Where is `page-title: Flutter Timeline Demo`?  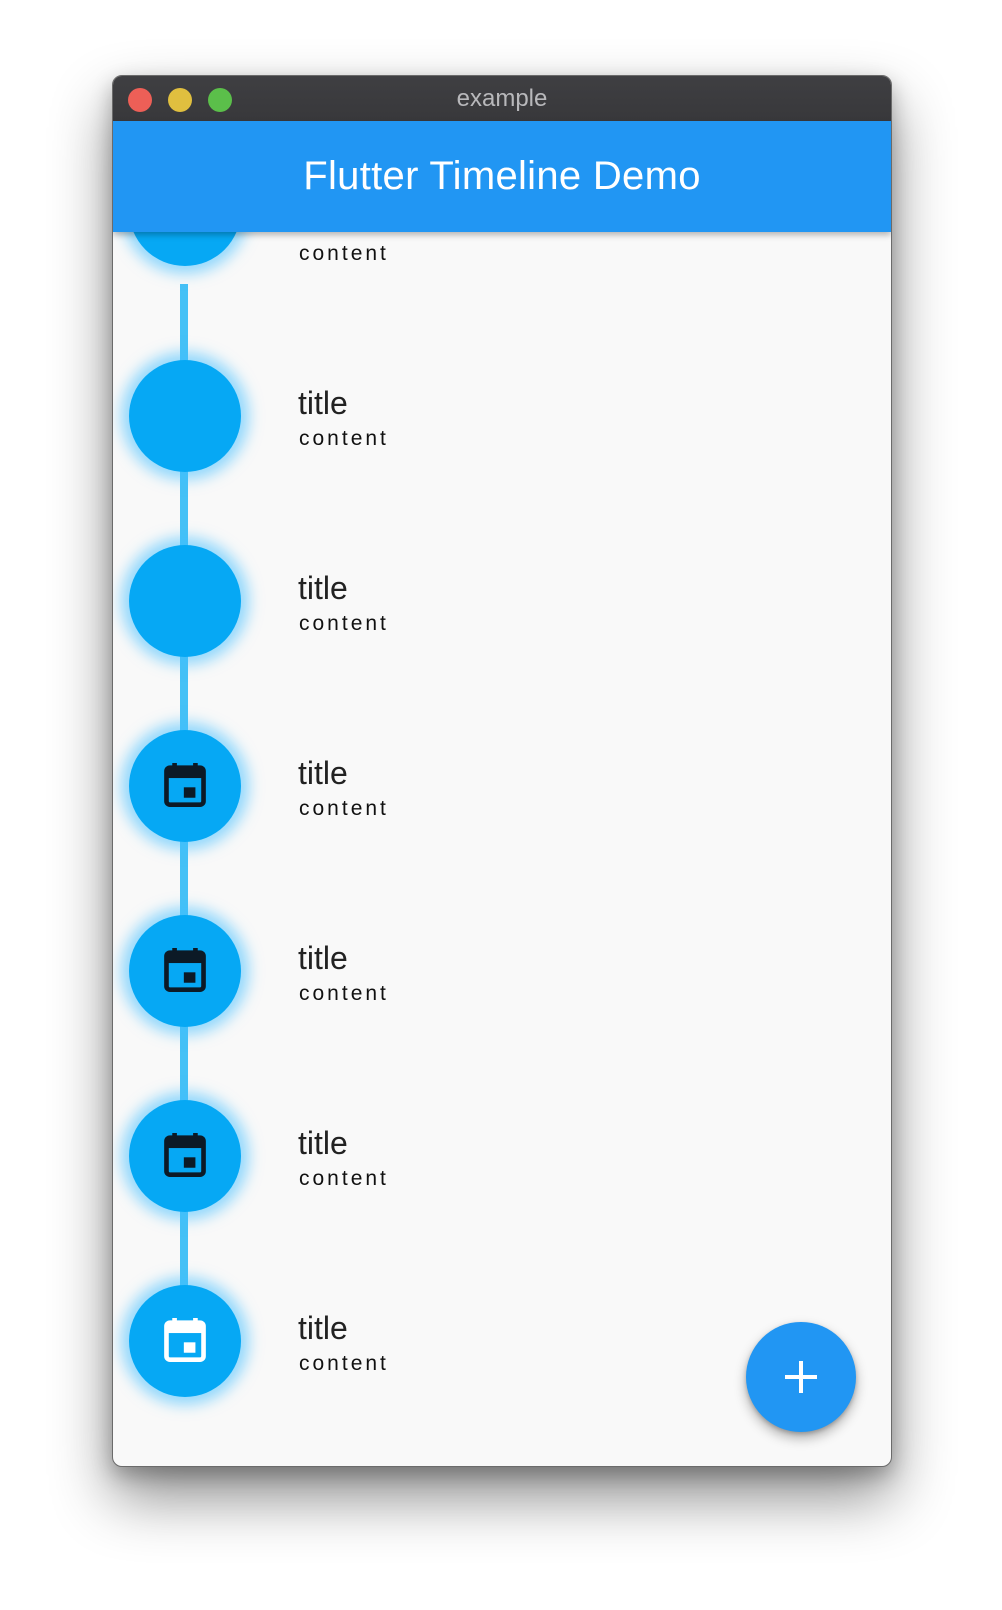 page-title: Flutter Timeline Demo is located at coordinates (502, 176).